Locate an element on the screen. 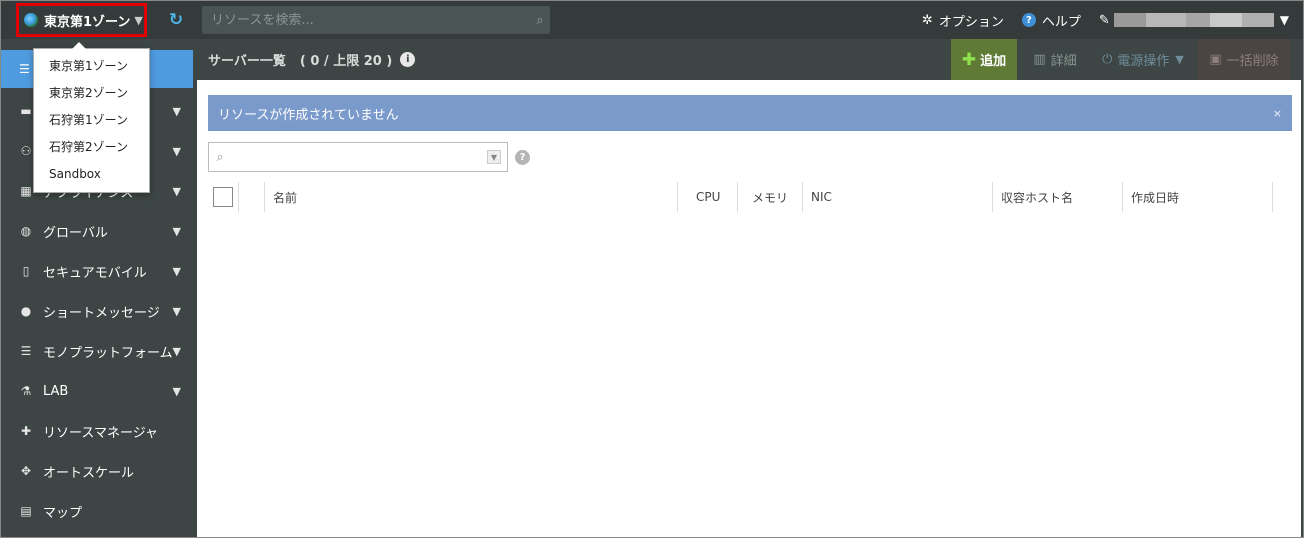 This screenshot has height=538, width=1304. user-menu: ✎ ▼ is located at coordinates (1194, 20).